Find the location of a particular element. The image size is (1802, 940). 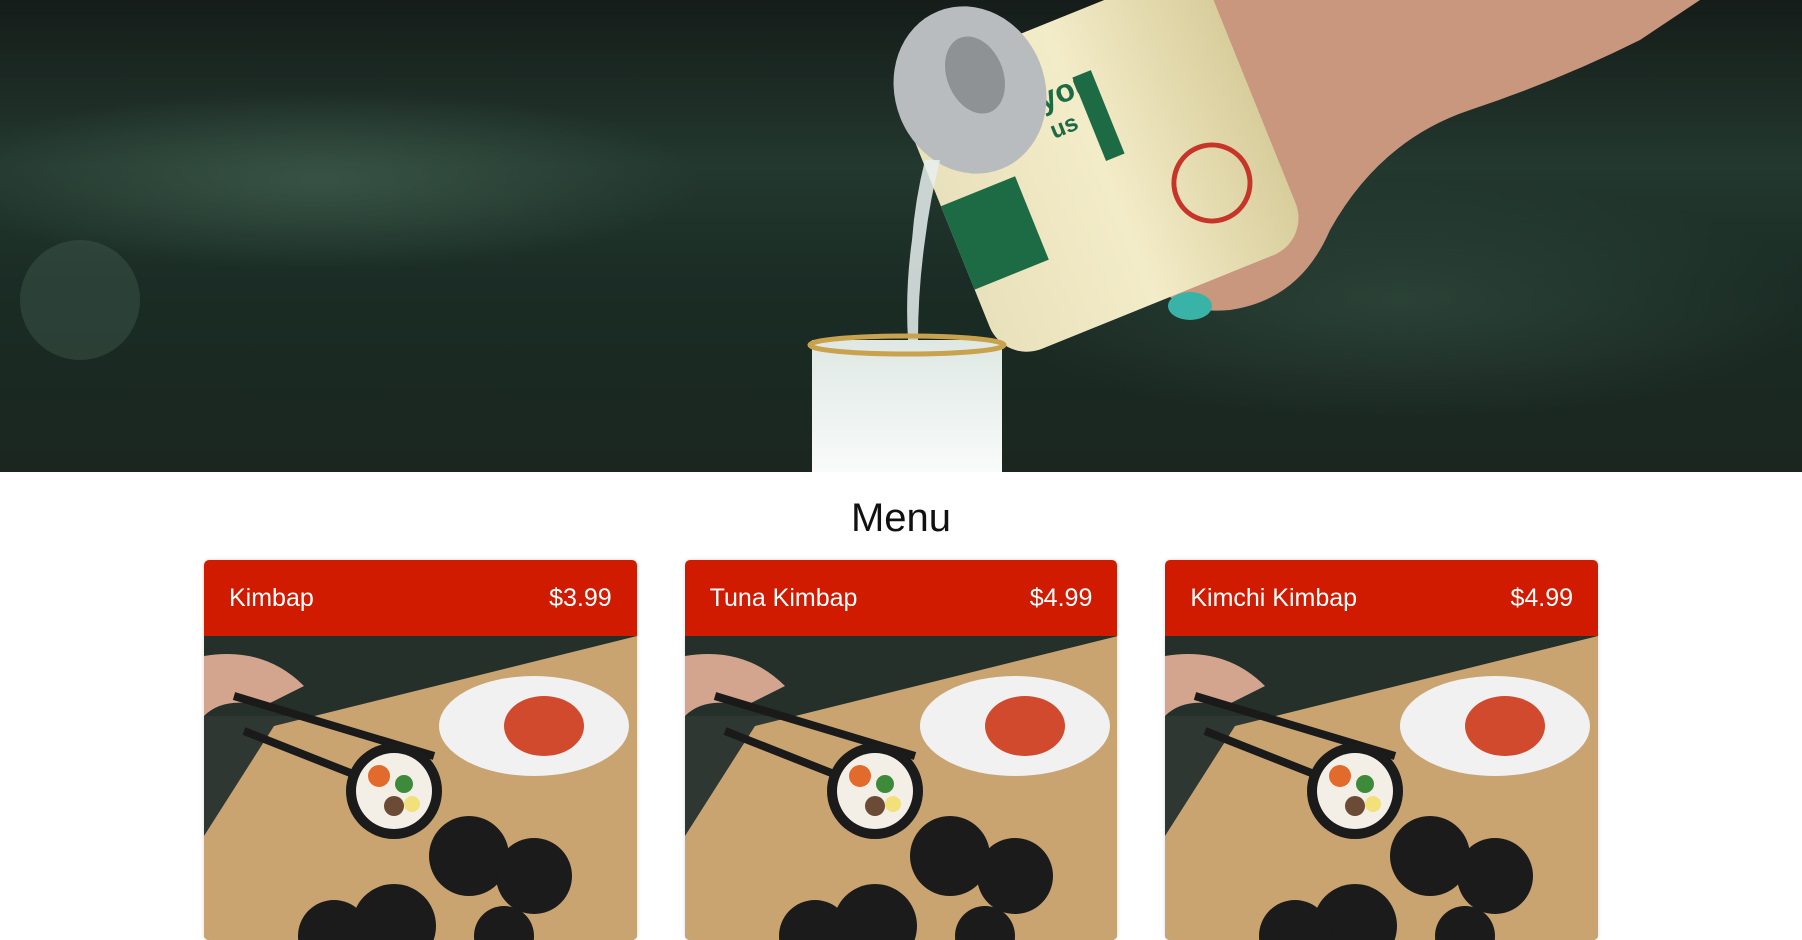

menu-card-tuna-kimbap: Tuna Kimbap $4.99 is located at coordinates (901, 750).